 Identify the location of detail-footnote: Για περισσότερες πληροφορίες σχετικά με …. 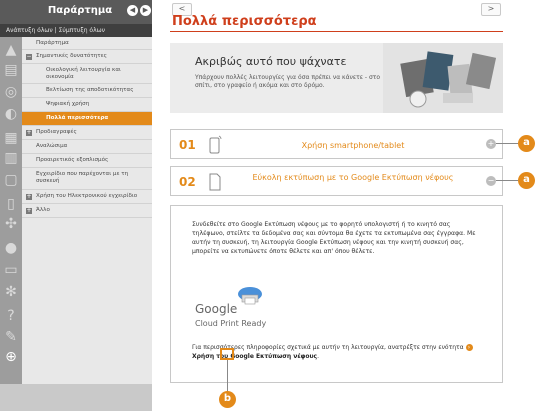
(337, 352).